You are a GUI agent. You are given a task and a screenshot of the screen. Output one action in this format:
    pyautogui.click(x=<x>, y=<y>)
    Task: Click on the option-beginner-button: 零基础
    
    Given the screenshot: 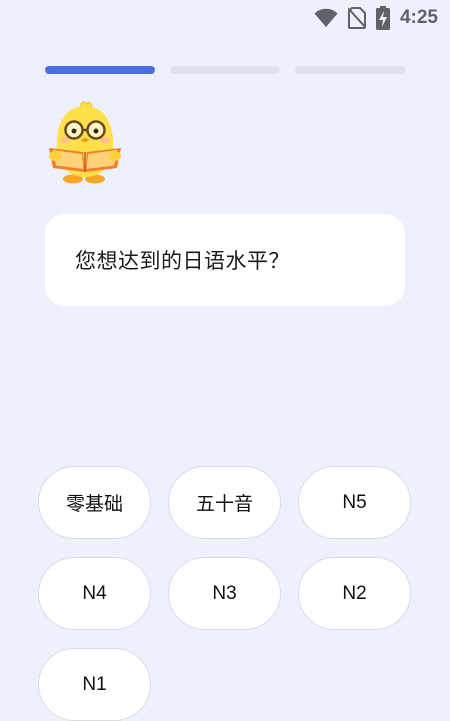 What is the action you would take?
    pyautogui.click(x=94, y=502)
    